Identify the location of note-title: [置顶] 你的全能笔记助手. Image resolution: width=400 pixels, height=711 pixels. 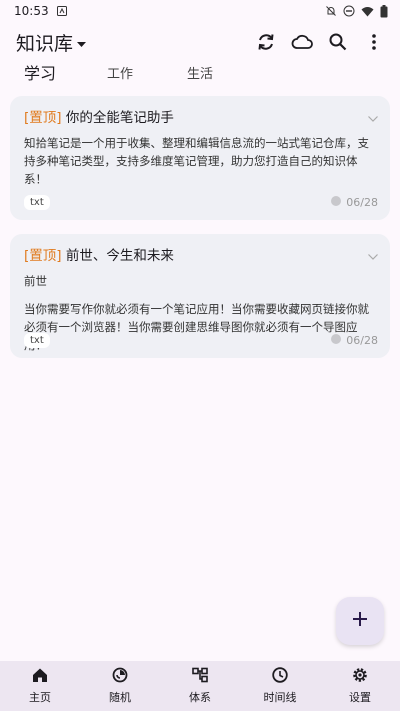
(99, 116).